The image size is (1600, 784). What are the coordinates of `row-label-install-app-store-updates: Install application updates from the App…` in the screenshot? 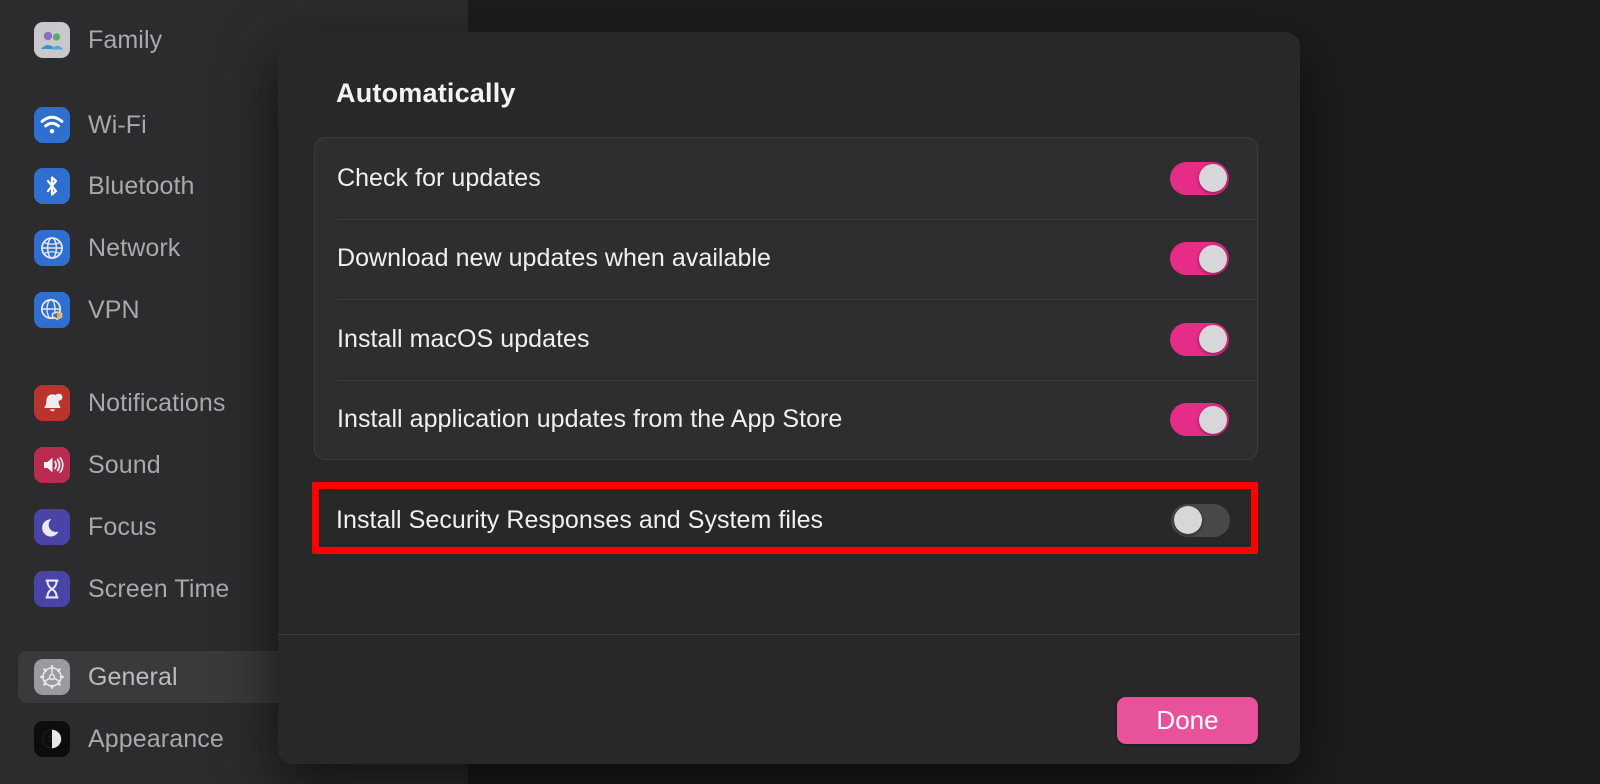 It's located at (590, 419).